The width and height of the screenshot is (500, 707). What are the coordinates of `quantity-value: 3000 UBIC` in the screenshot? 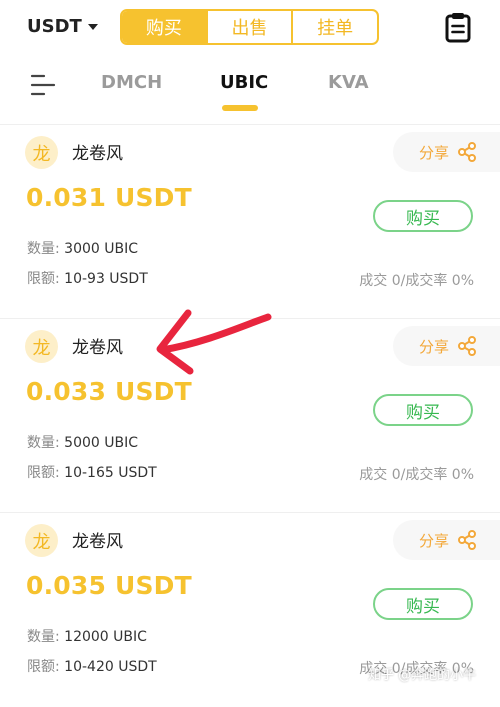 It's located at (101, 249).